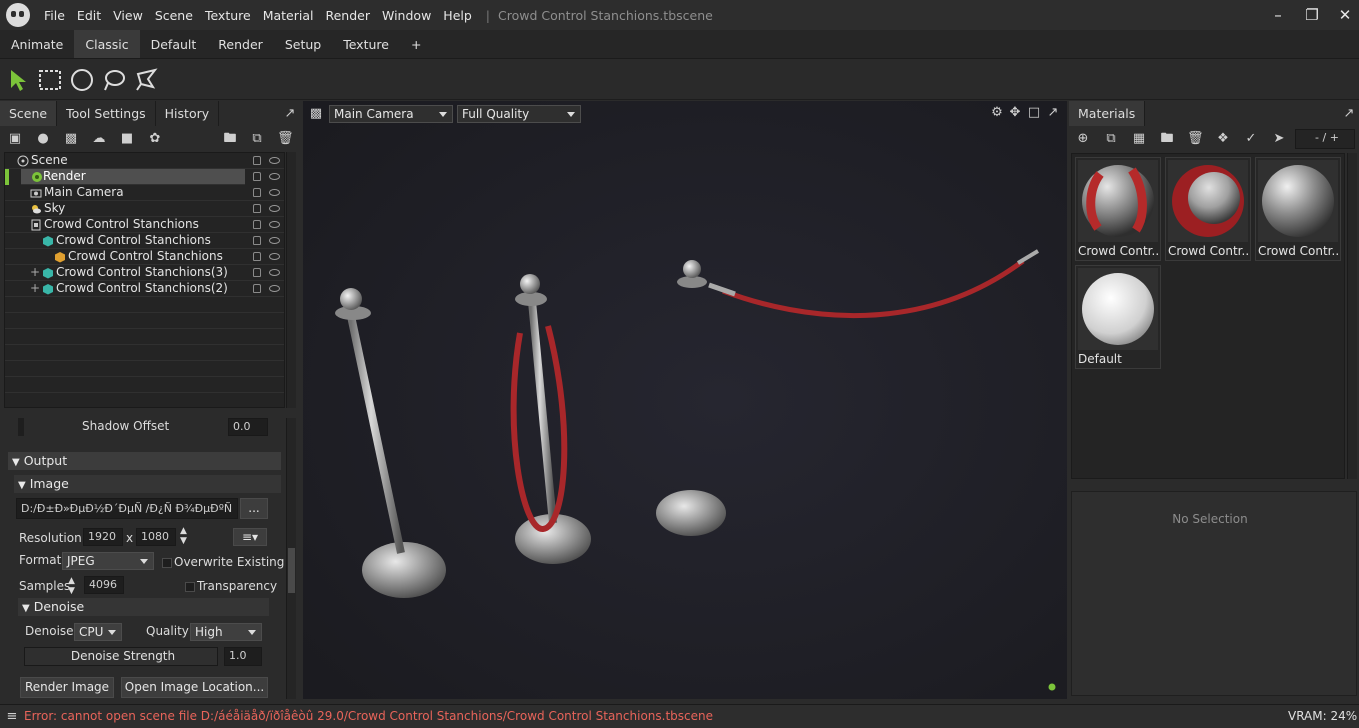  What do you see at coordinates (347, 15) in the screenshot?
I see `menu-render: Render` at bounding box center [347, 15].